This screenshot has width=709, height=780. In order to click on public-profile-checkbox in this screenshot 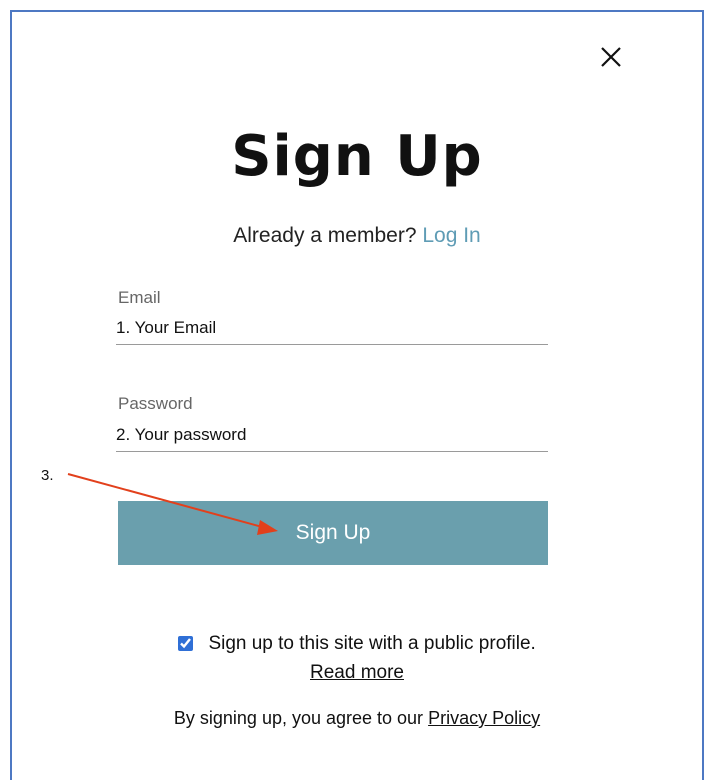, I will do `click(186, 644)`.